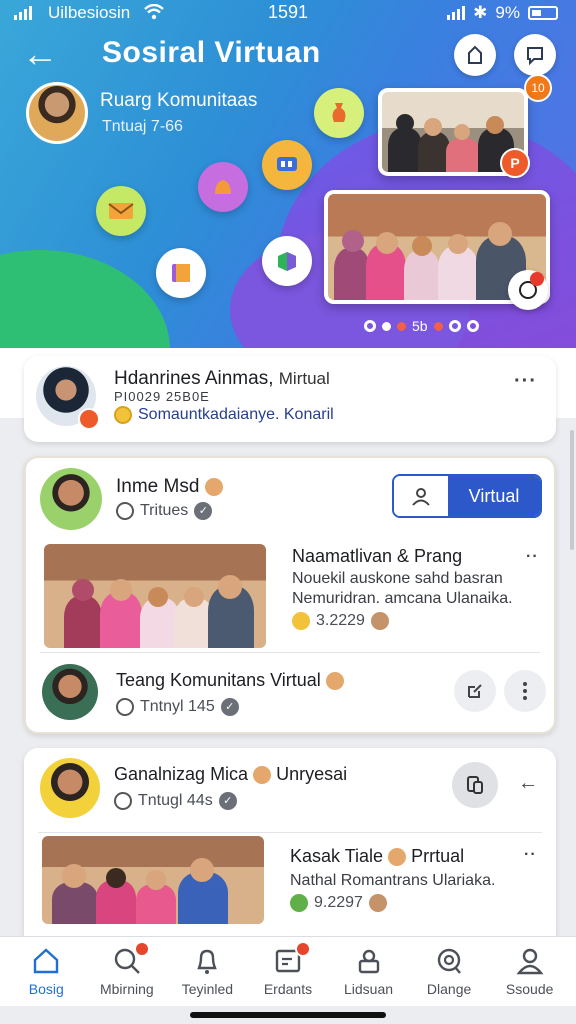 This screenshot has height=1024, width=576. I want to click on edit-icon, so click(475, 691).